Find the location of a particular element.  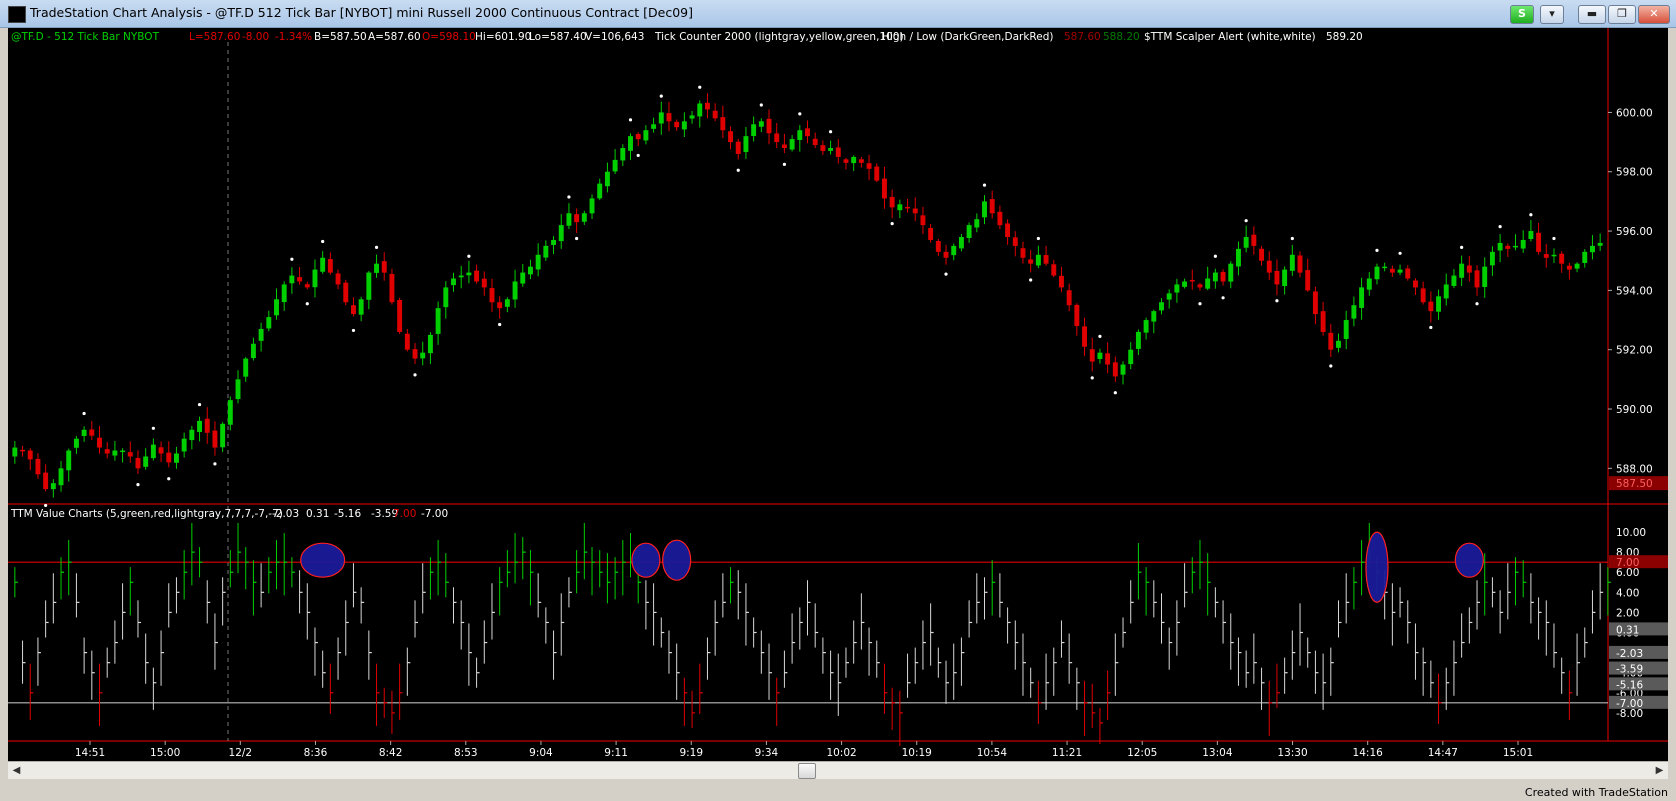

time-tick-label: 13:30 is located at coordinates (1292, 753).